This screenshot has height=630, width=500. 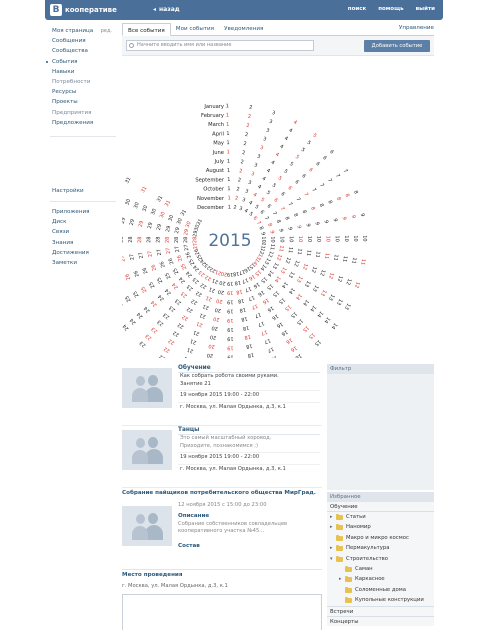 What do you see at coordinates (168, 228) in the screenshot?
I see `calendar-day: 29` at bounding box center [168, 228].